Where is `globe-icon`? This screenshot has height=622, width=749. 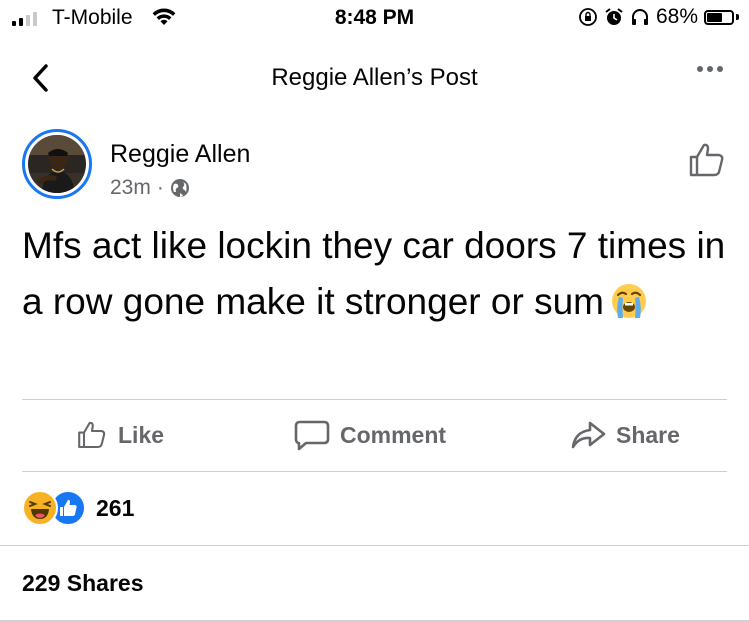 globe-icon is located at coordinates (179, 188).